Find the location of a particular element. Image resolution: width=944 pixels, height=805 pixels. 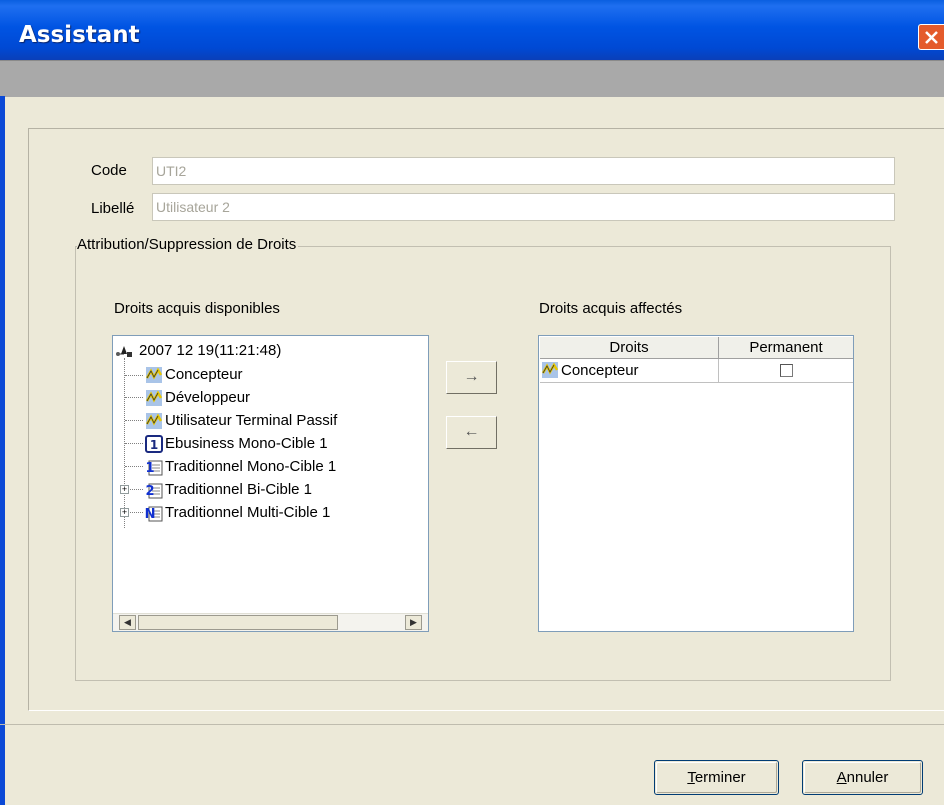

rights-group-legend: Attribution/Suppression de Droits is located at coordinates (188, 244).